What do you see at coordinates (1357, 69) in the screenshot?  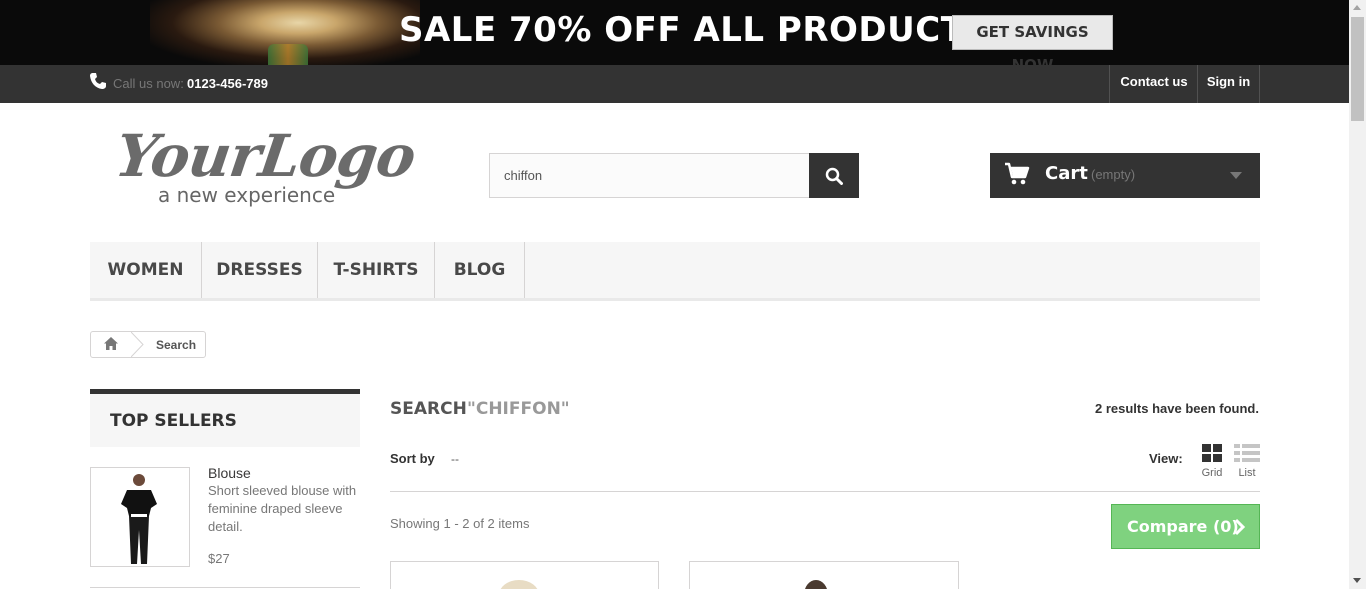 I see `scroll-thumb` at bounding box center [1357, 69].